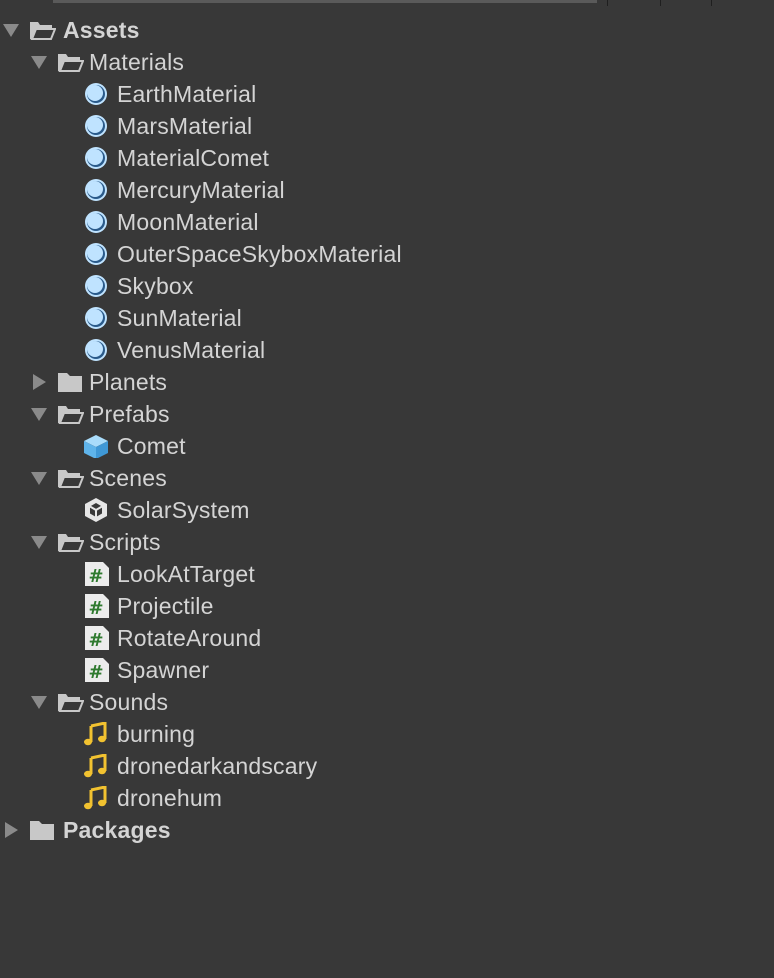  What do you see at coordinates (325, 1) in the screenshot?
I see `search-field-edge` at bounding box center [325, 1].